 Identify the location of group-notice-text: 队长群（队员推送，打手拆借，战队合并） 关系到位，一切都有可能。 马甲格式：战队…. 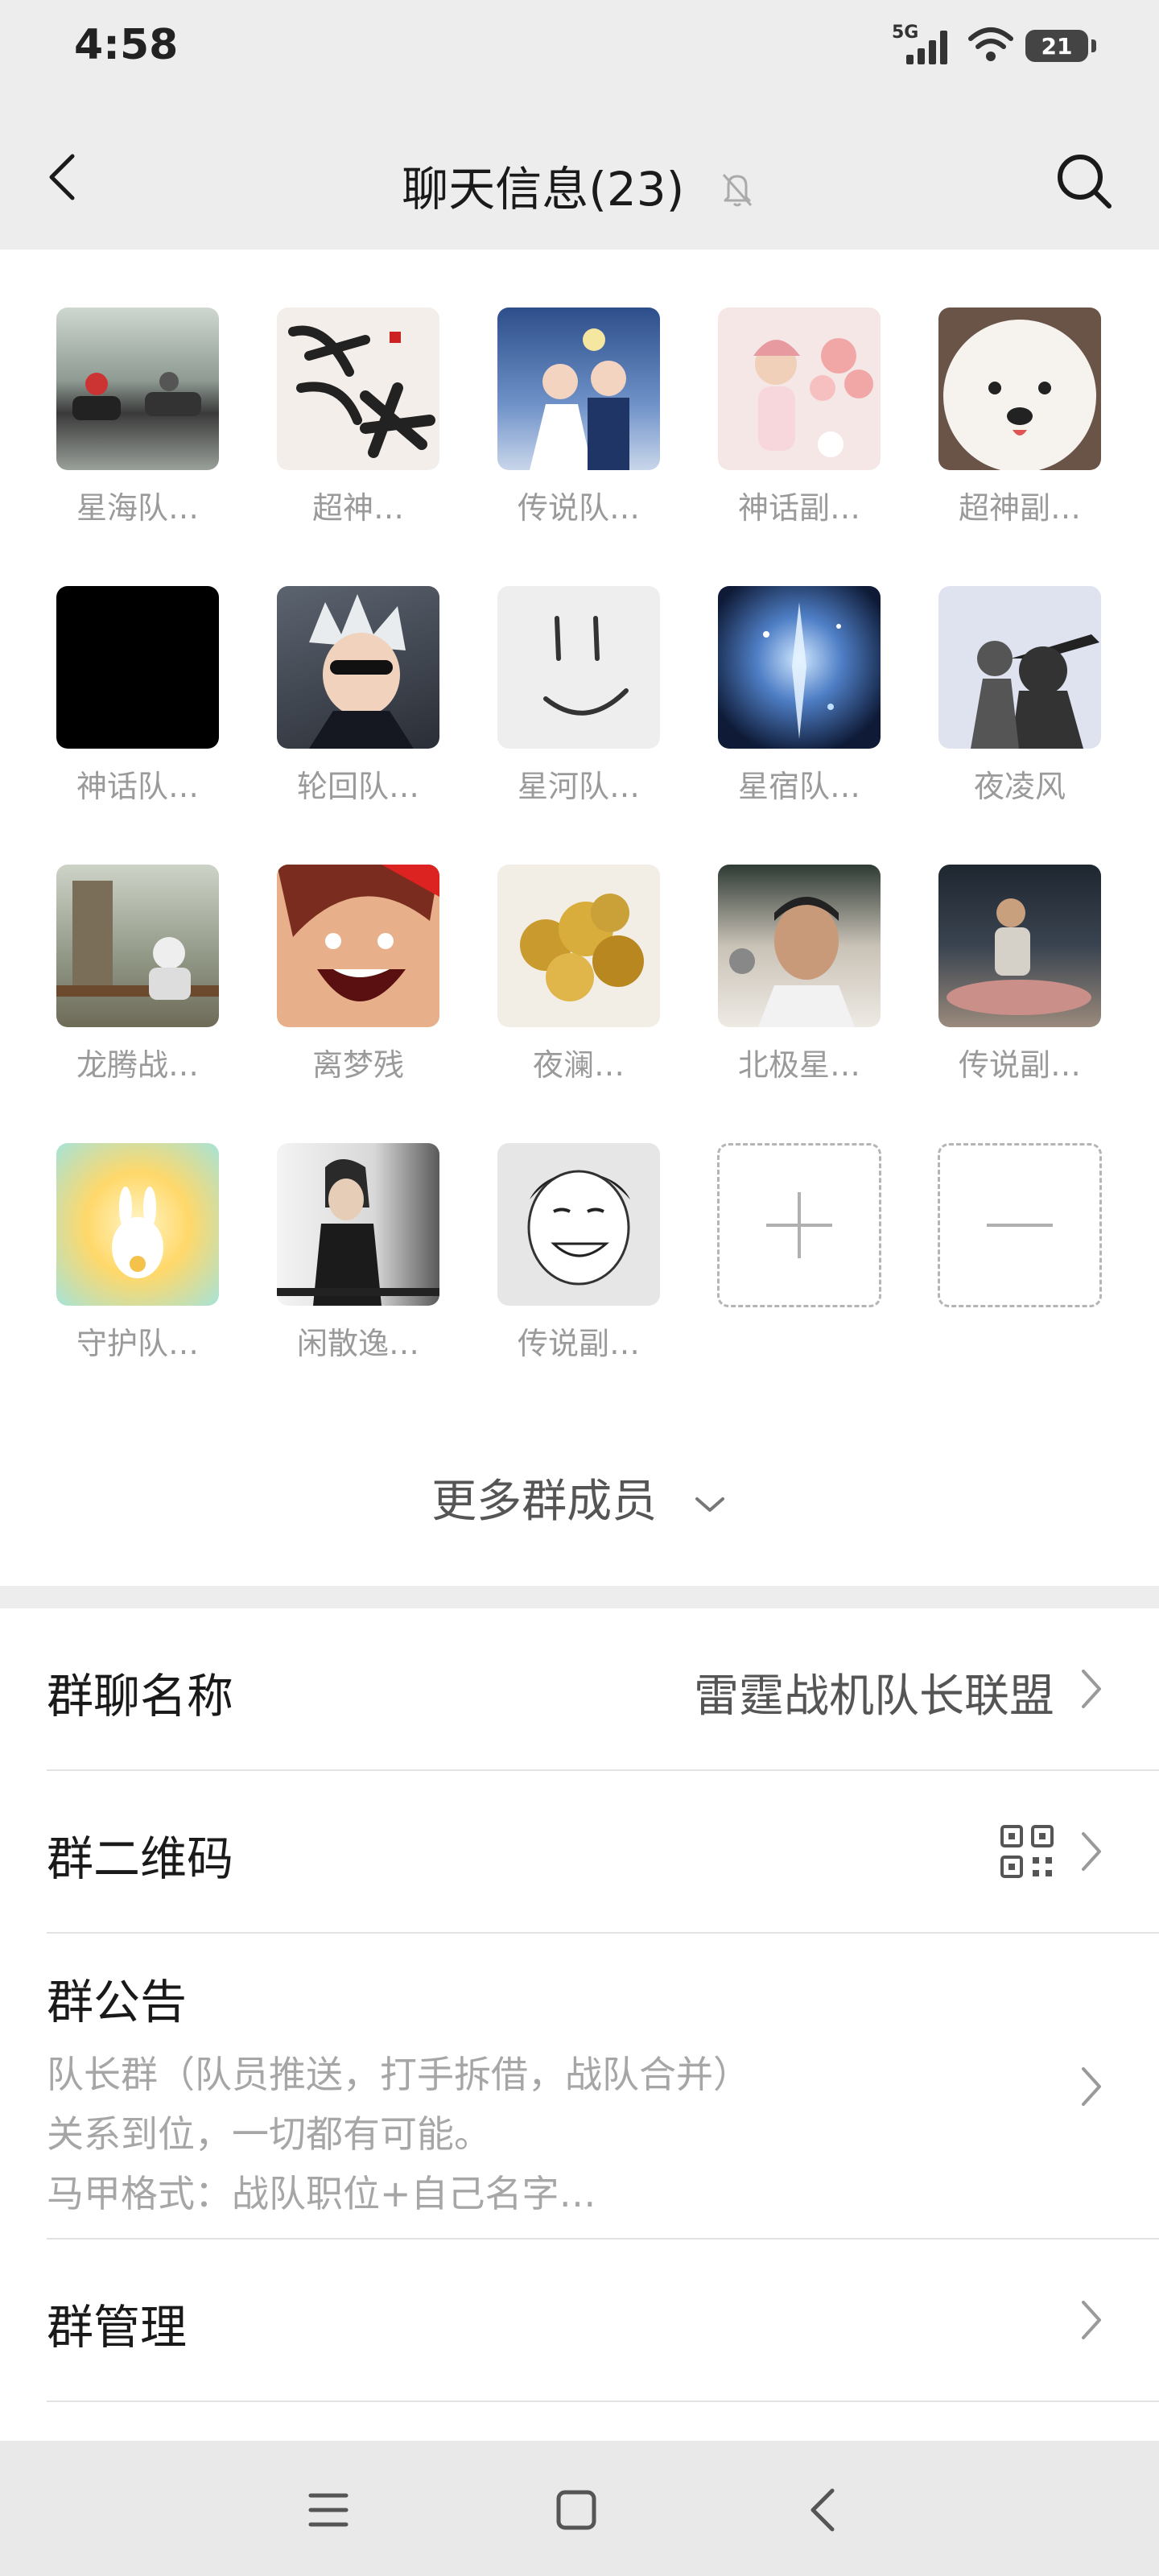
(398, 2134).